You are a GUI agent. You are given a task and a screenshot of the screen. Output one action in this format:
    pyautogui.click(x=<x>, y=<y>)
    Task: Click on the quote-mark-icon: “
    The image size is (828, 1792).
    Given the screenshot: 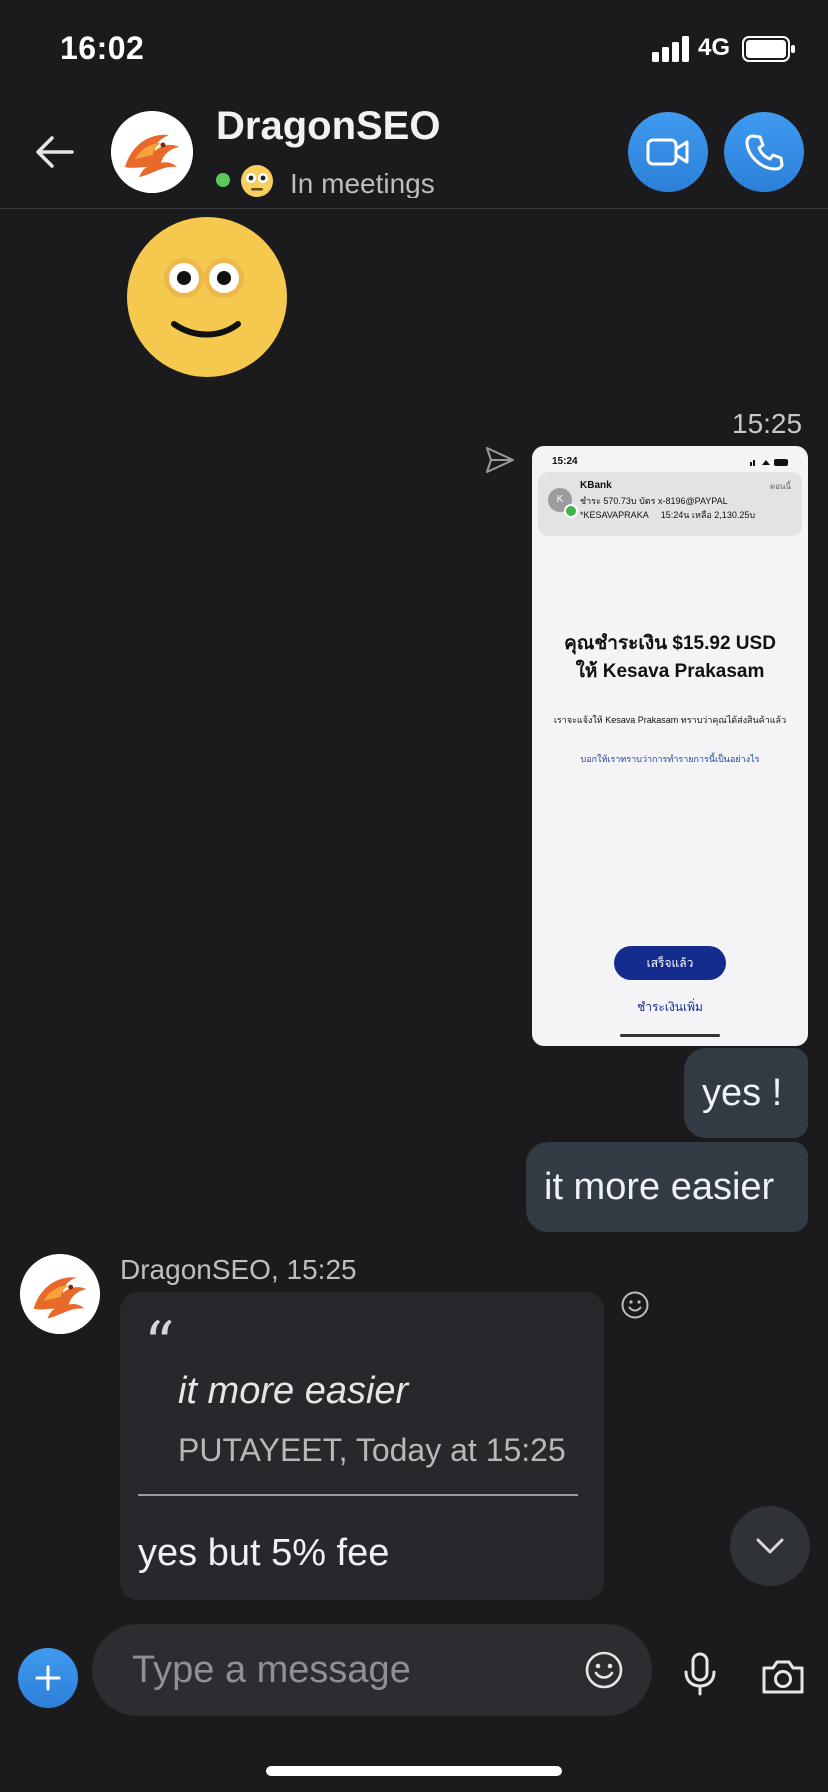 What is the action you would take?
    pyautogui.click(x=159, y=1344)
    